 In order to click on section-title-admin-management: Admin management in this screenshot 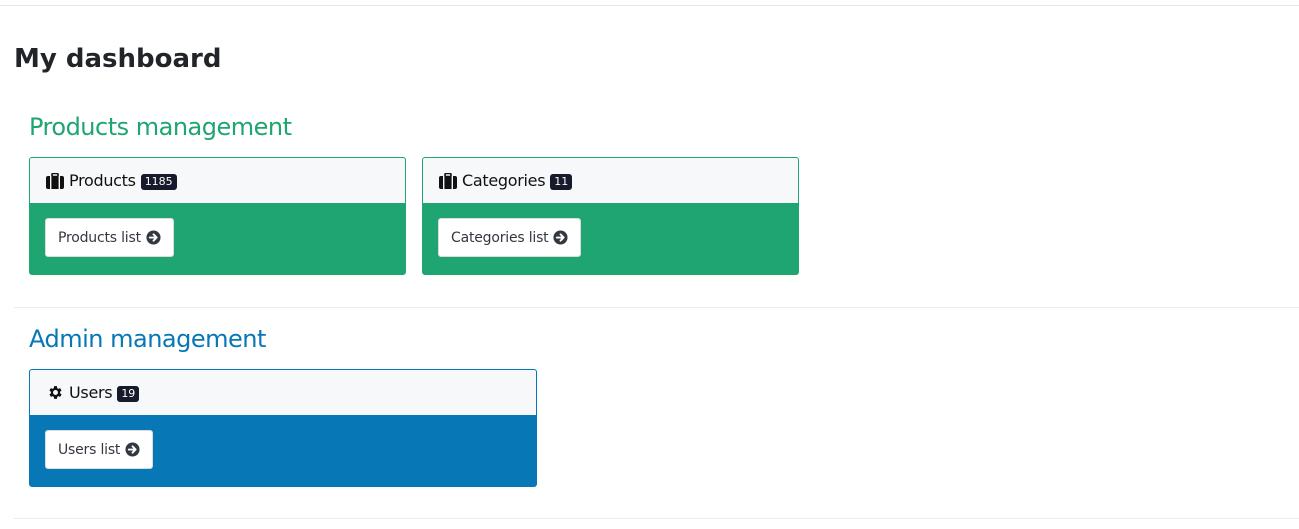, I will do `click(147, 339)`.